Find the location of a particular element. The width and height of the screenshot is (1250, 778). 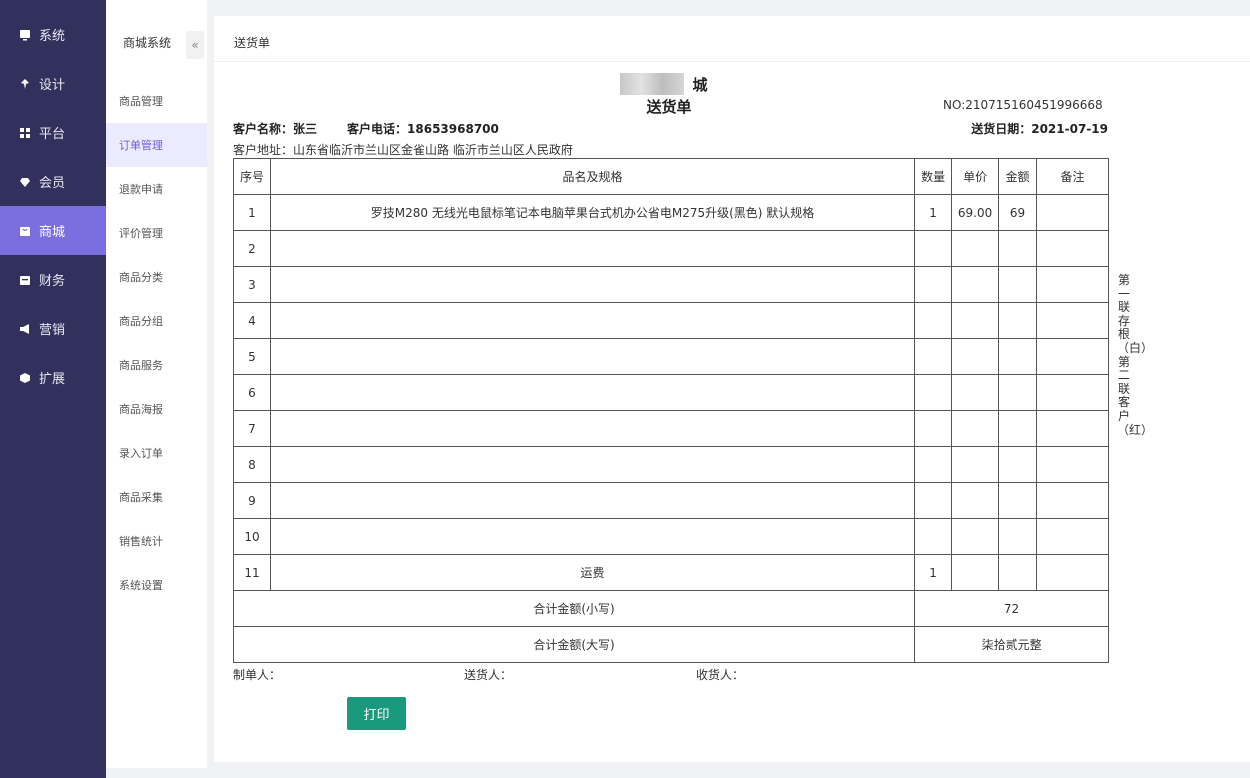

cell-no: 3 is located at coordinates (252, 284).